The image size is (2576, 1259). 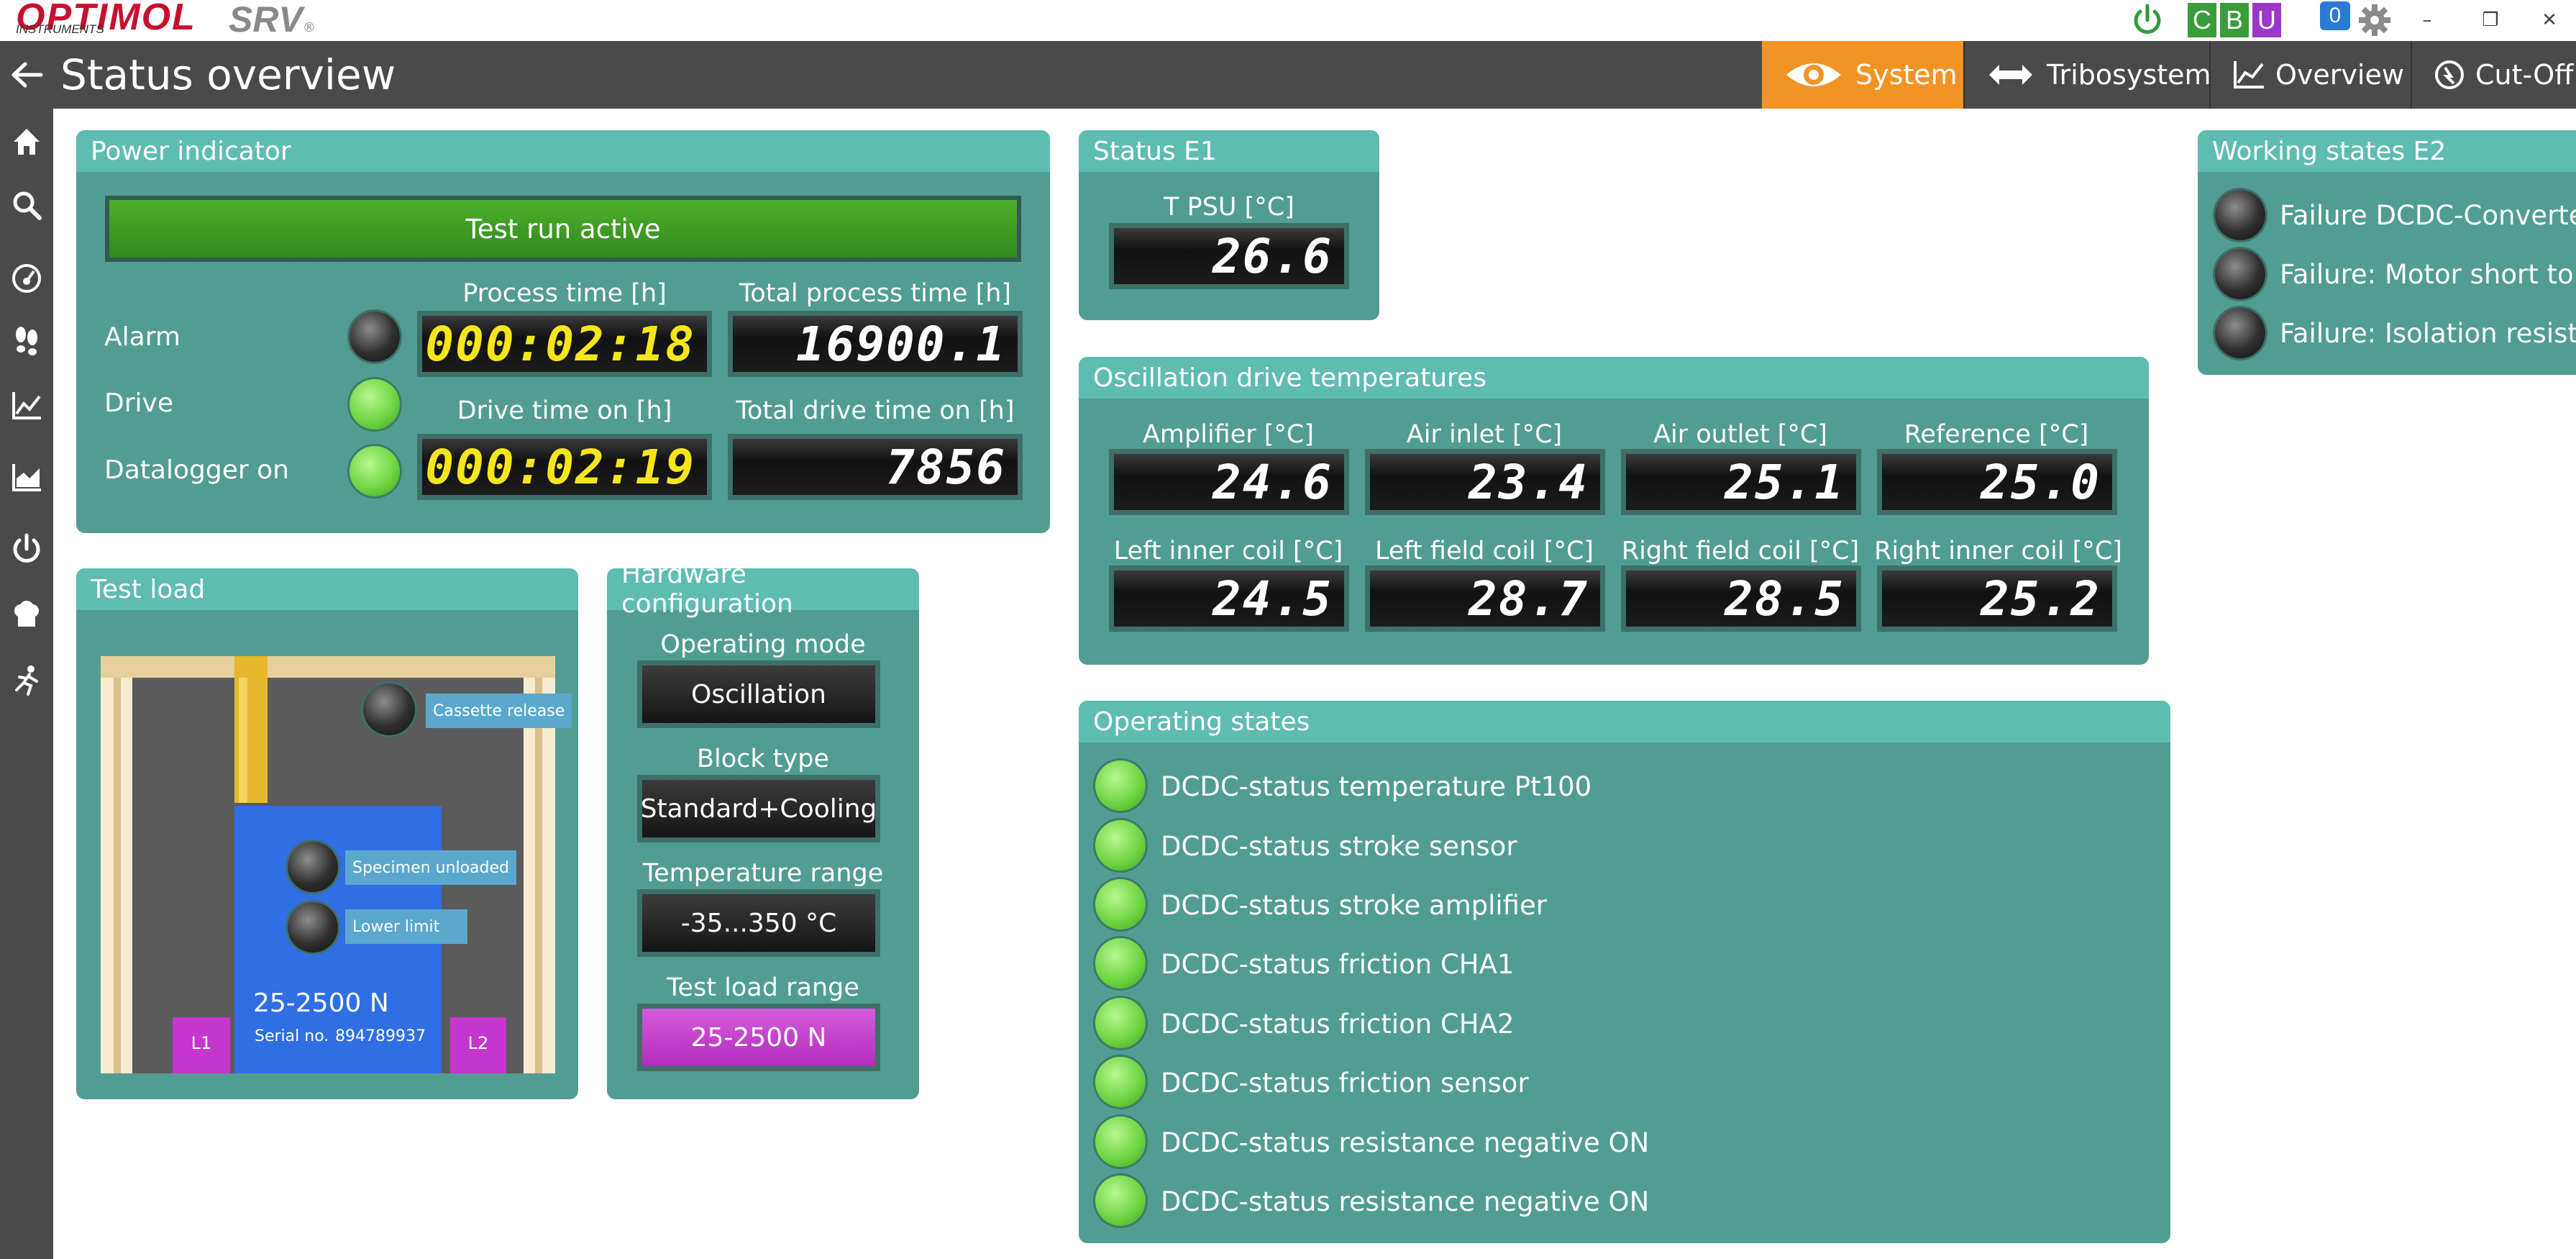 What do you see at coordinates (763, 987) in the screenshot?
I see `test-load-range-label: Test load range` at bounding box center [763, 987].